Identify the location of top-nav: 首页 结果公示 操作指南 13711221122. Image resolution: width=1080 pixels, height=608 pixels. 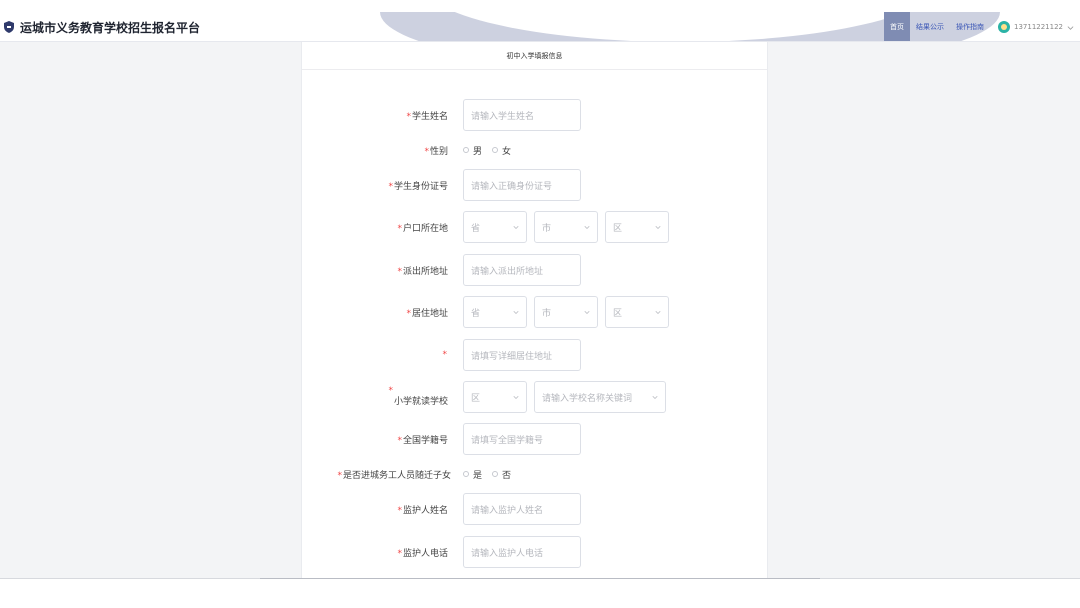
(982, 26).